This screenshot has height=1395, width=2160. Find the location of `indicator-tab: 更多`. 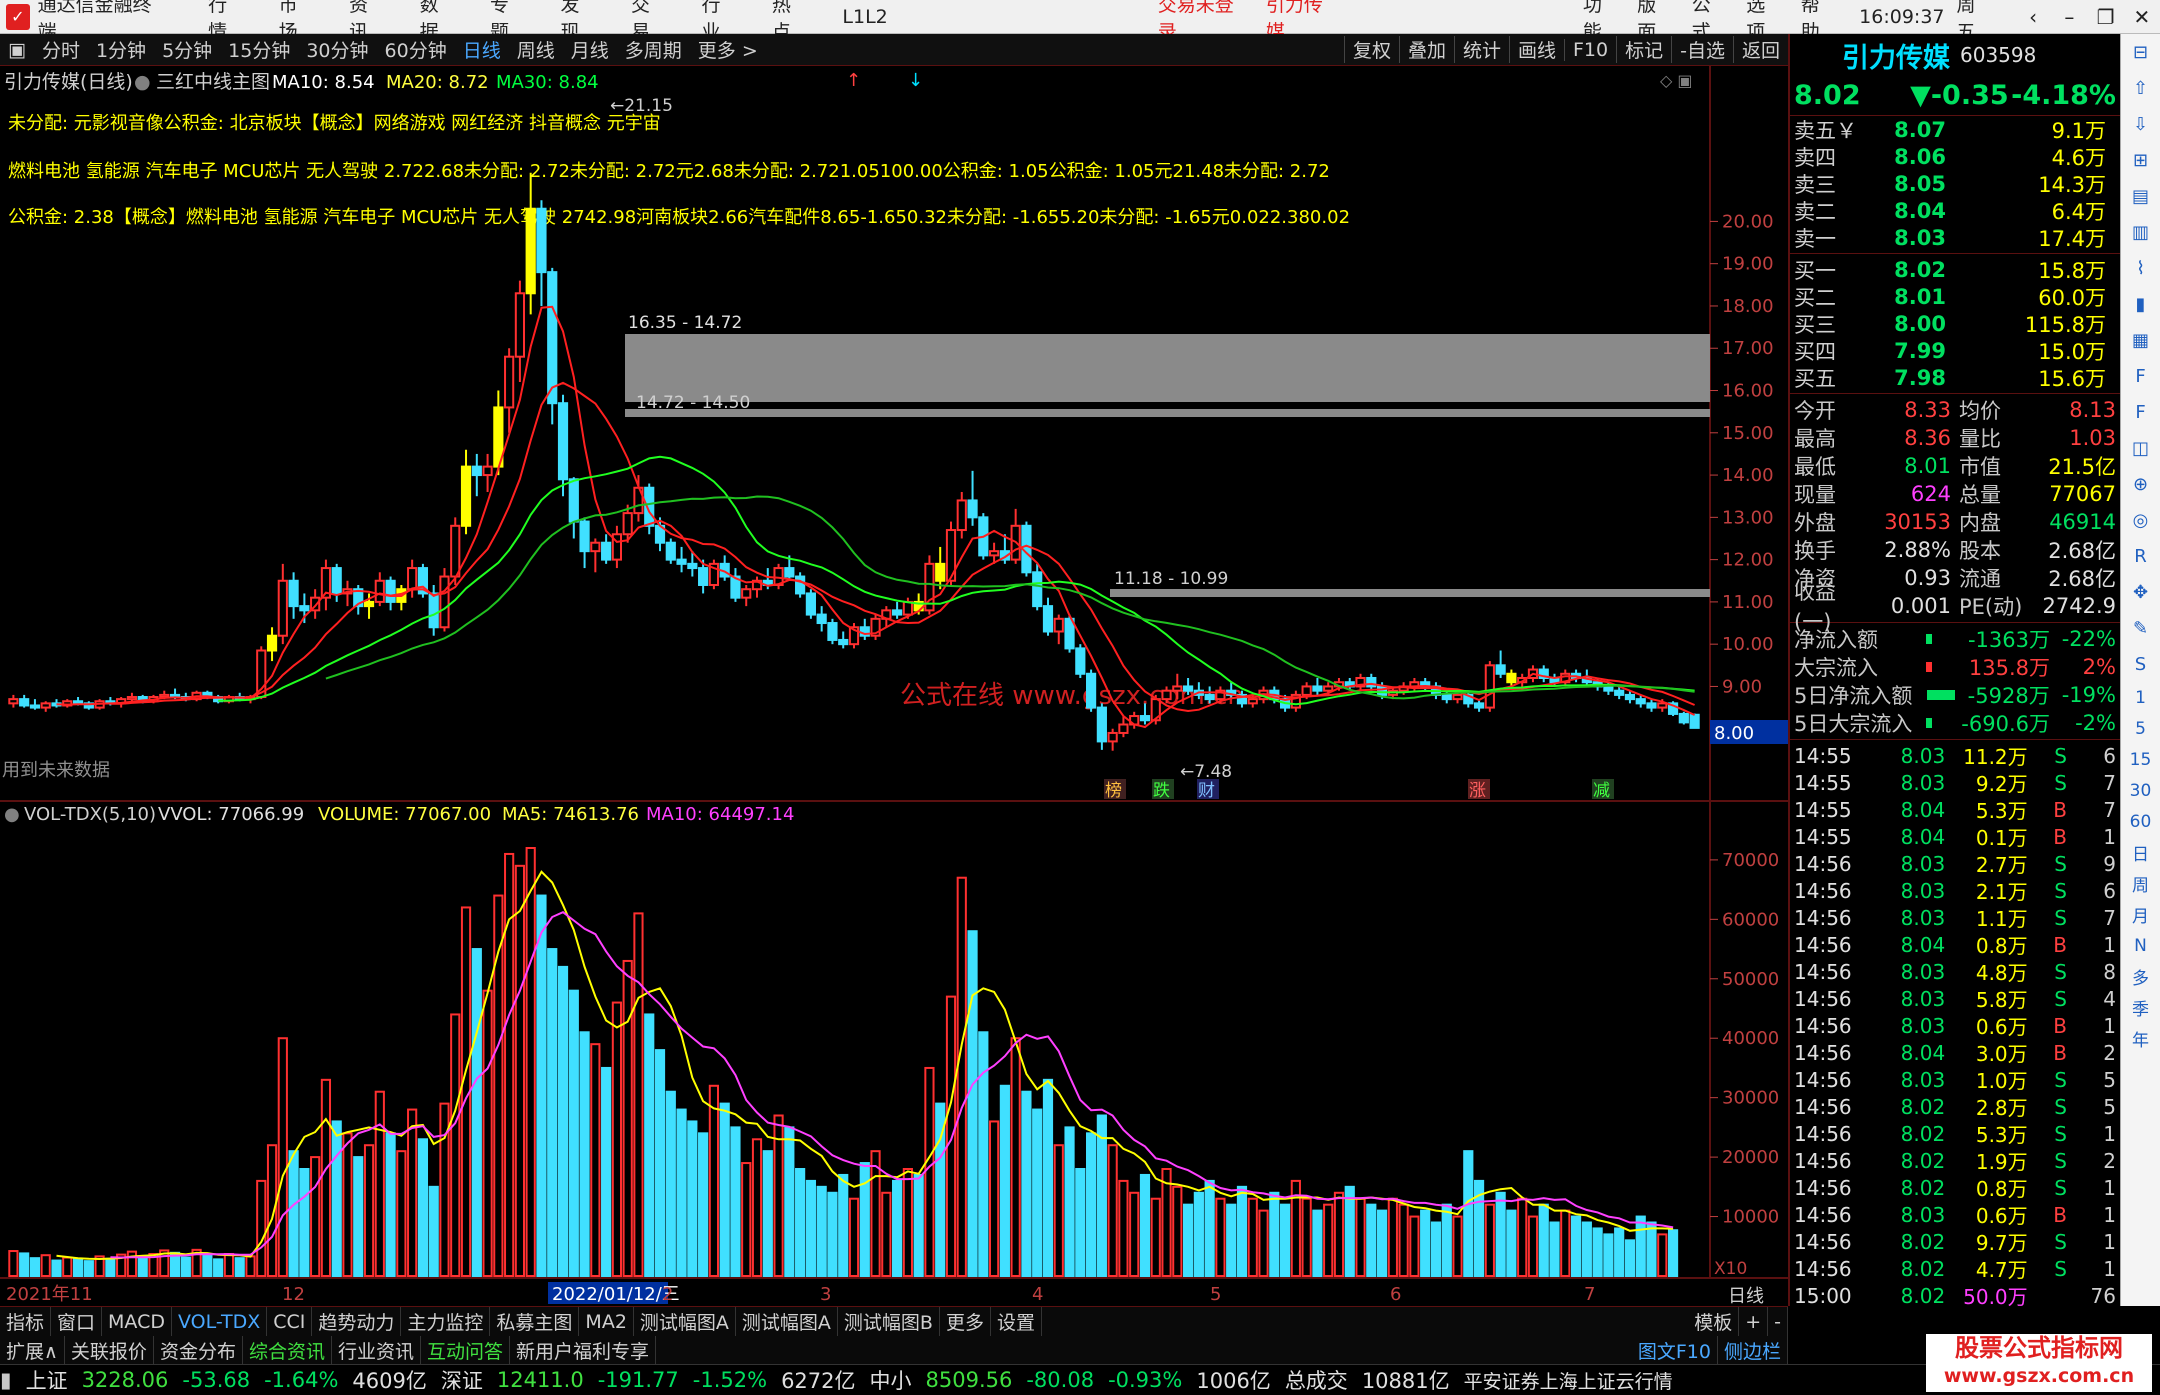

indicator-tab: 更多 is located at coordinates (965, 1321).